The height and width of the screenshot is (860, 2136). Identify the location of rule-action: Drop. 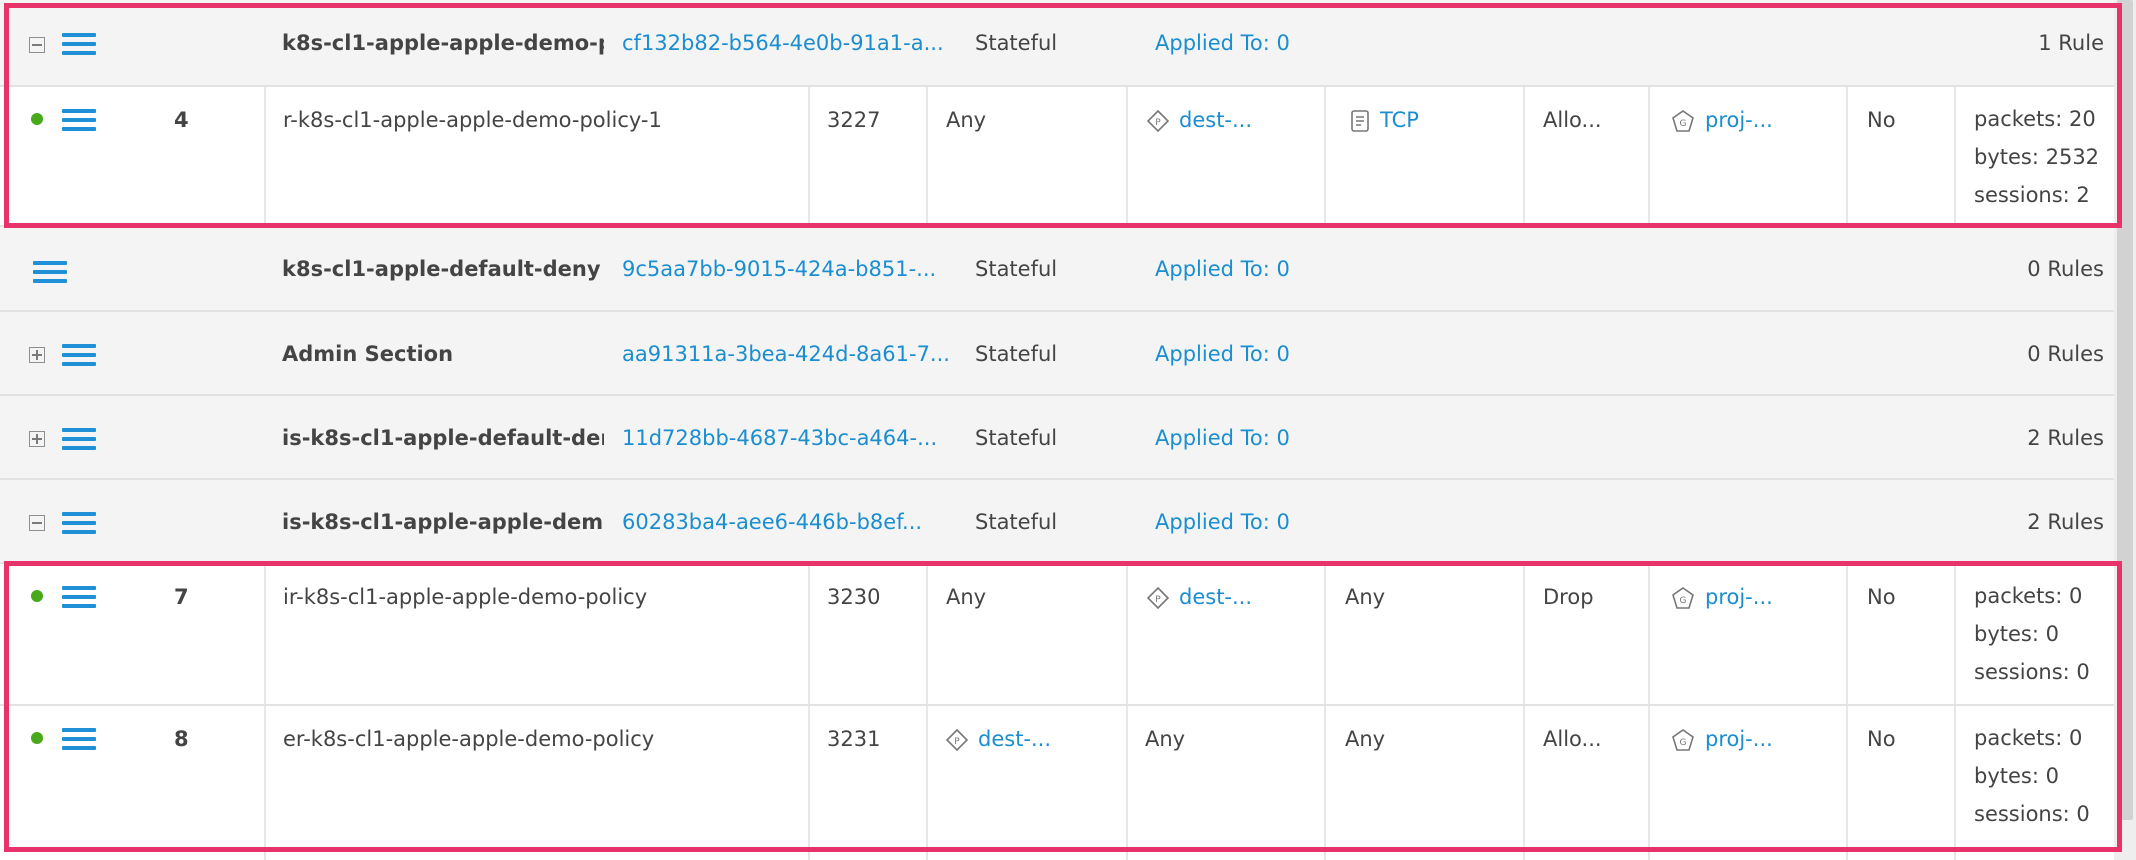
(1568, 597).